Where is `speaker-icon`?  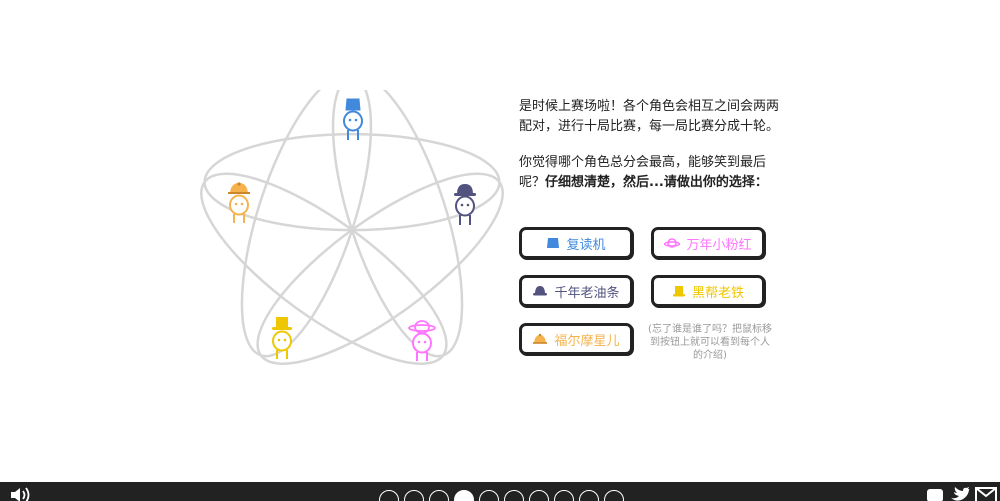
speaker-icon is located at coordinates (21, 493).